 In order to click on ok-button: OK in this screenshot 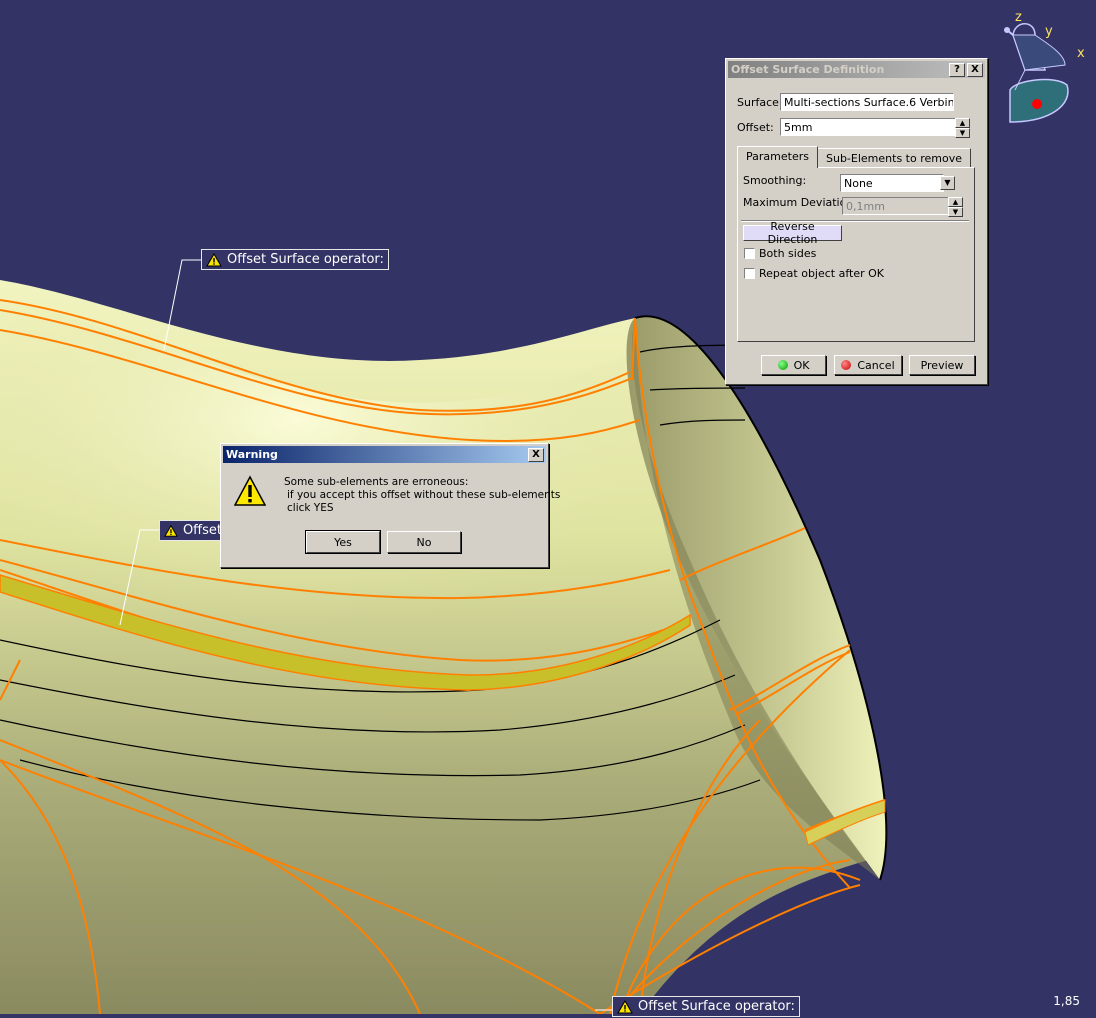, I will do `click(793, 365)`.